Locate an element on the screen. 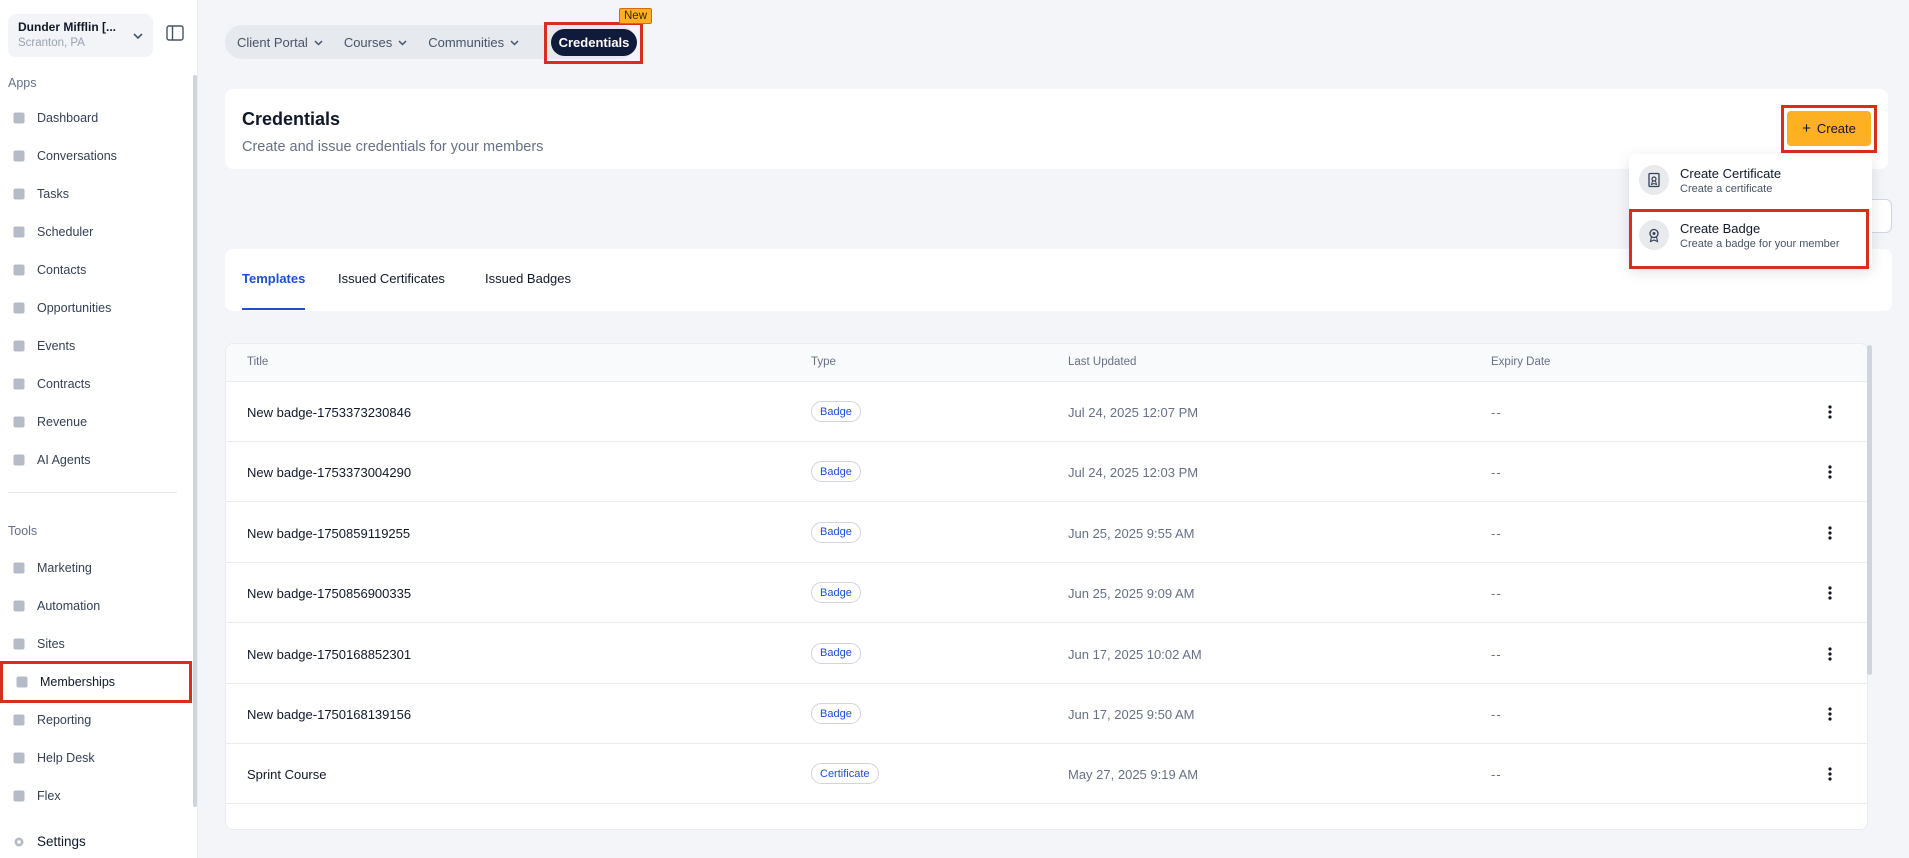 The width and height of the screenshot is (1909, 858). sidebar-collapse-icon is located at coordinates (175, 33).